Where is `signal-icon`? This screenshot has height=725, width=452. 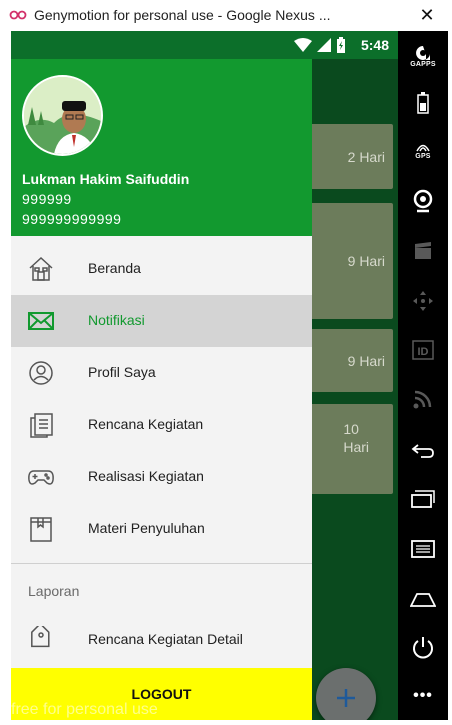 signal-icon is located at coordinates (324, 45).